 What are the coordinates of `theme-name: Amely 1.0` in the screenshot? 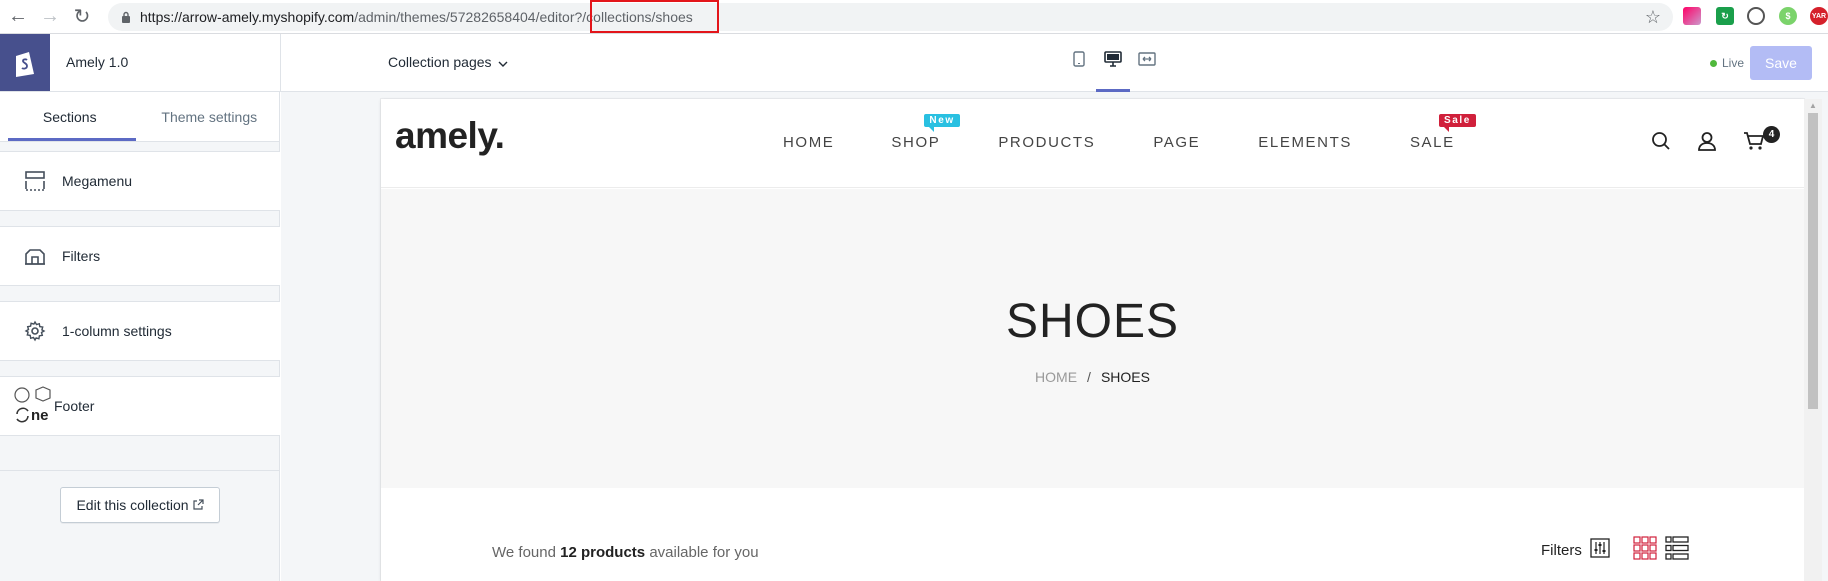 It's located at (97, 62).